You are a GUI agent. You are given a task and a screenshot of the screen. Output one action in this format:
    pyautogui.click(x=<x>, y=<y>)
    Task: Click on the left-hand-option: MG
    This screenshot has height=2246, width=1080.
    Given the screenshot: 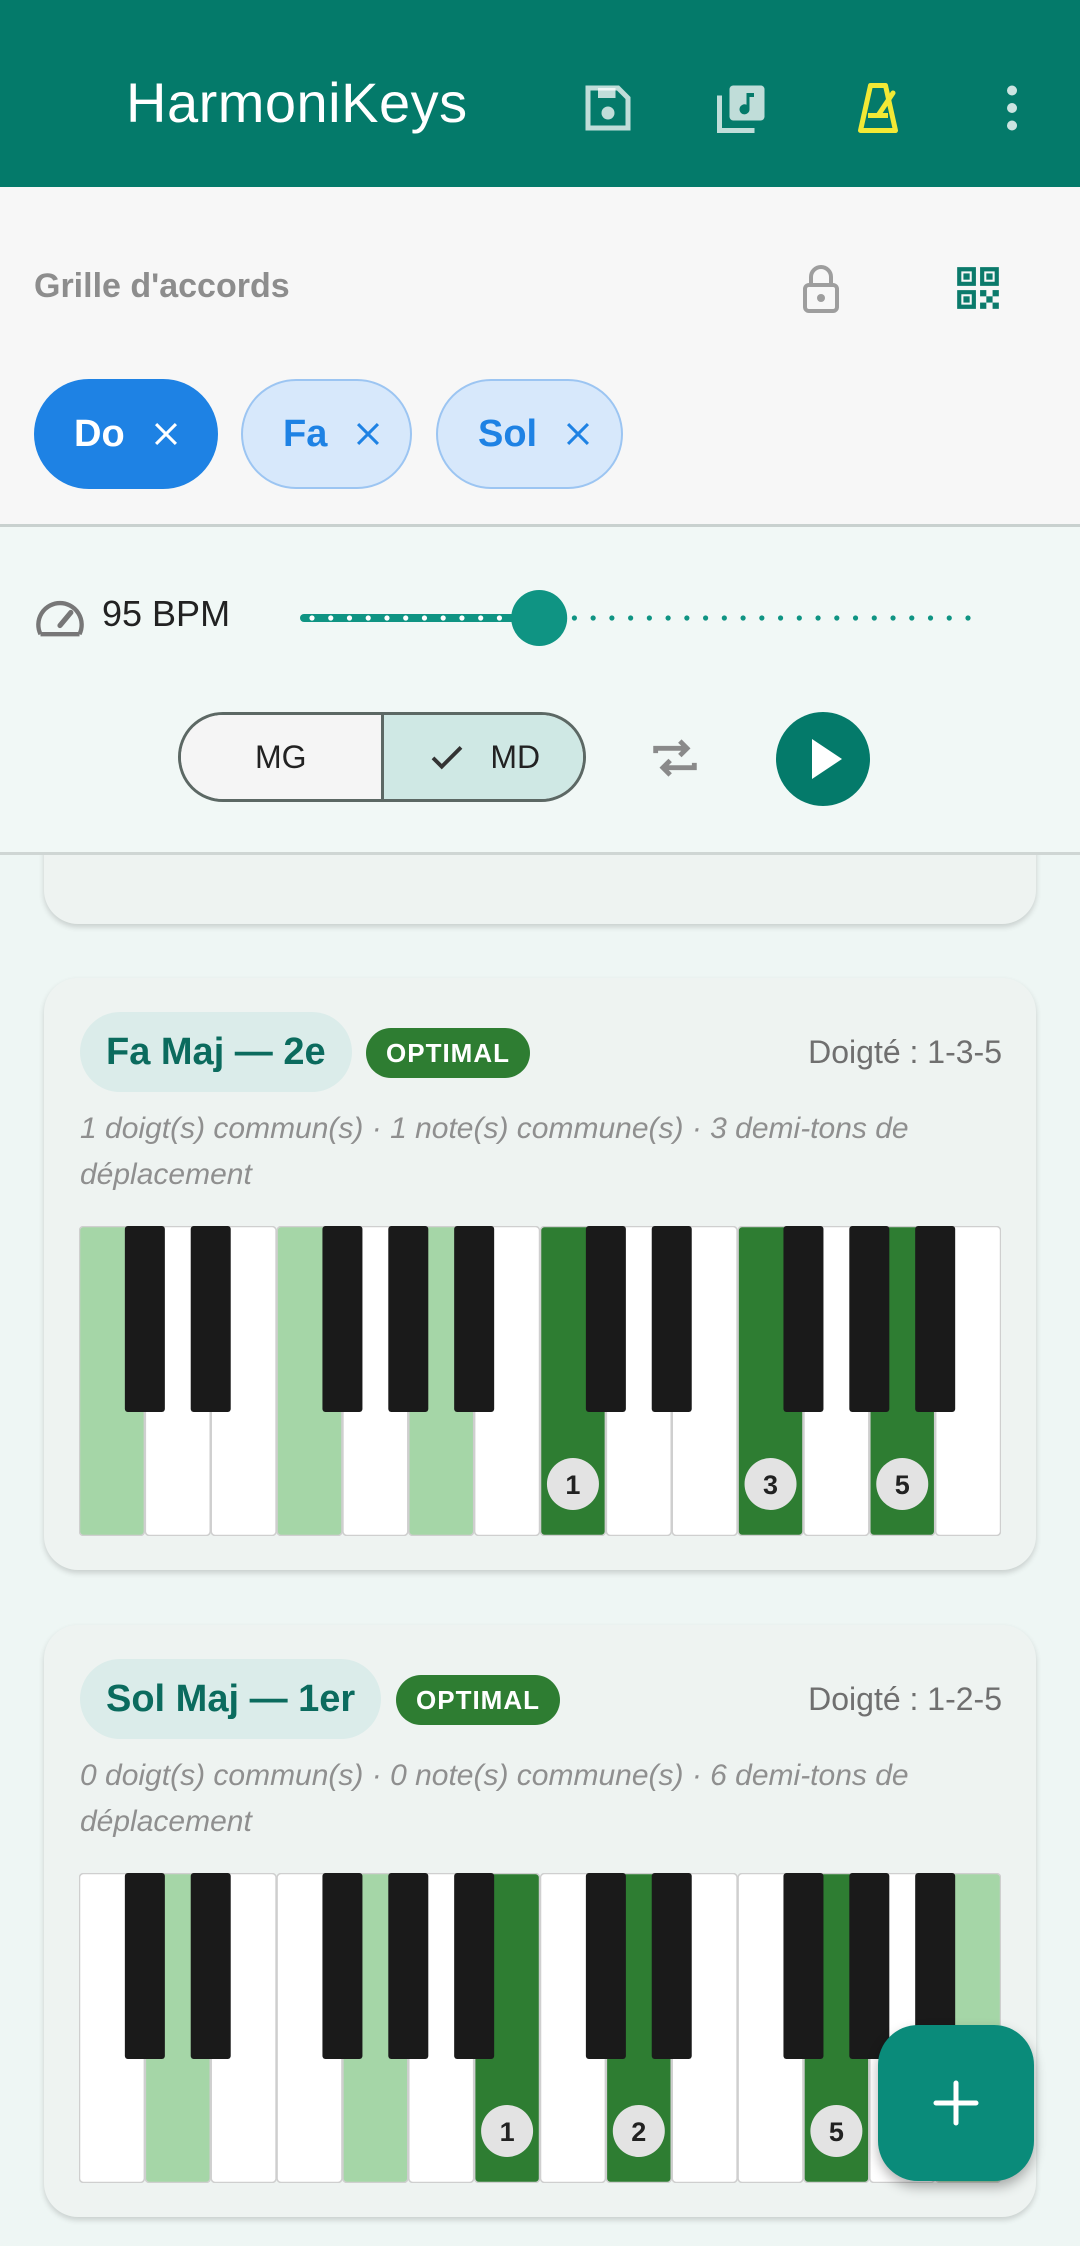 What is the action you would take?
    pyautogui.click(x=281, y=757)
    